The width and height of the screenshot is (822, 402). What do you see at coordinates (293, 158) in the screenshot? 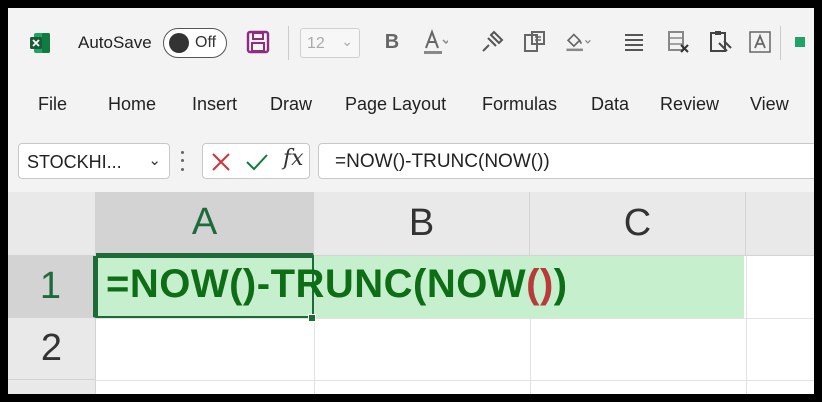
I see `insert-function-icon: fx` at bounding box center [293, 158].